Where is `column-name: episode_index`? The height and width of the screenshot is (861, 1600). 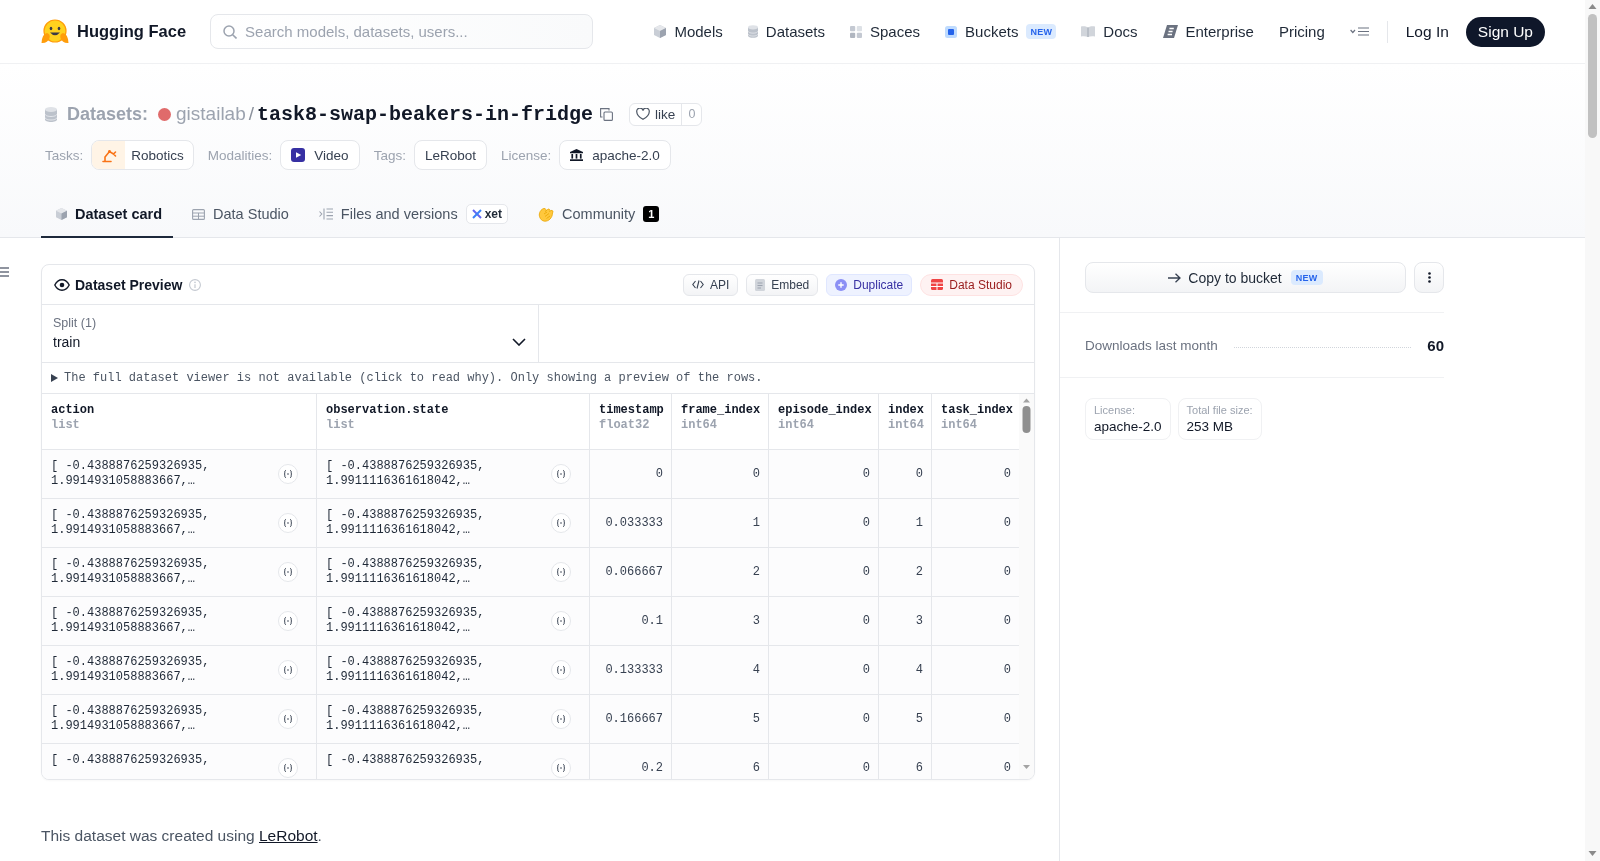 column-name: episode_index is located at coordinates (823, 410).